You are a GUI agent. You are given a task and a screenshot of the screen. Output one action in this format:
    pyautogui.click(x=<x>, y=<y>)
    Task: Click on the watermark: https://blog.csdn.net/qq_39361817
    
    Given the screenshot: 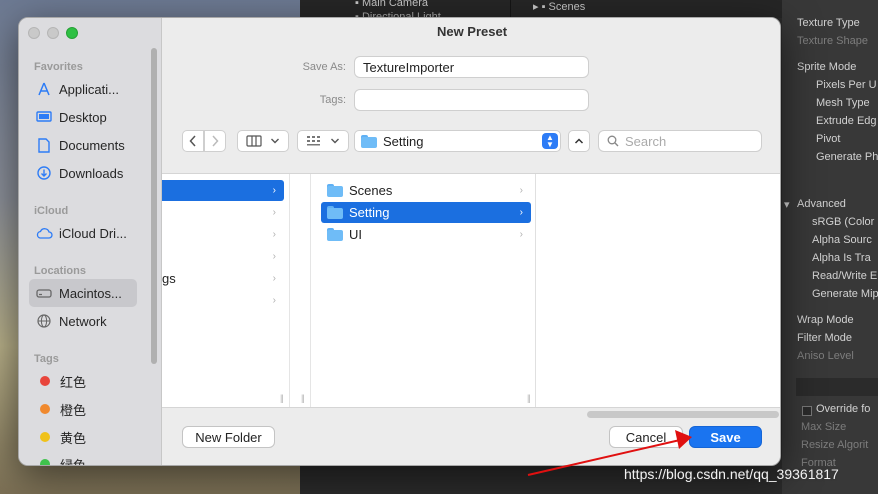 What is the action you would take?
    pyautogui.click(x=731, y=474)
    